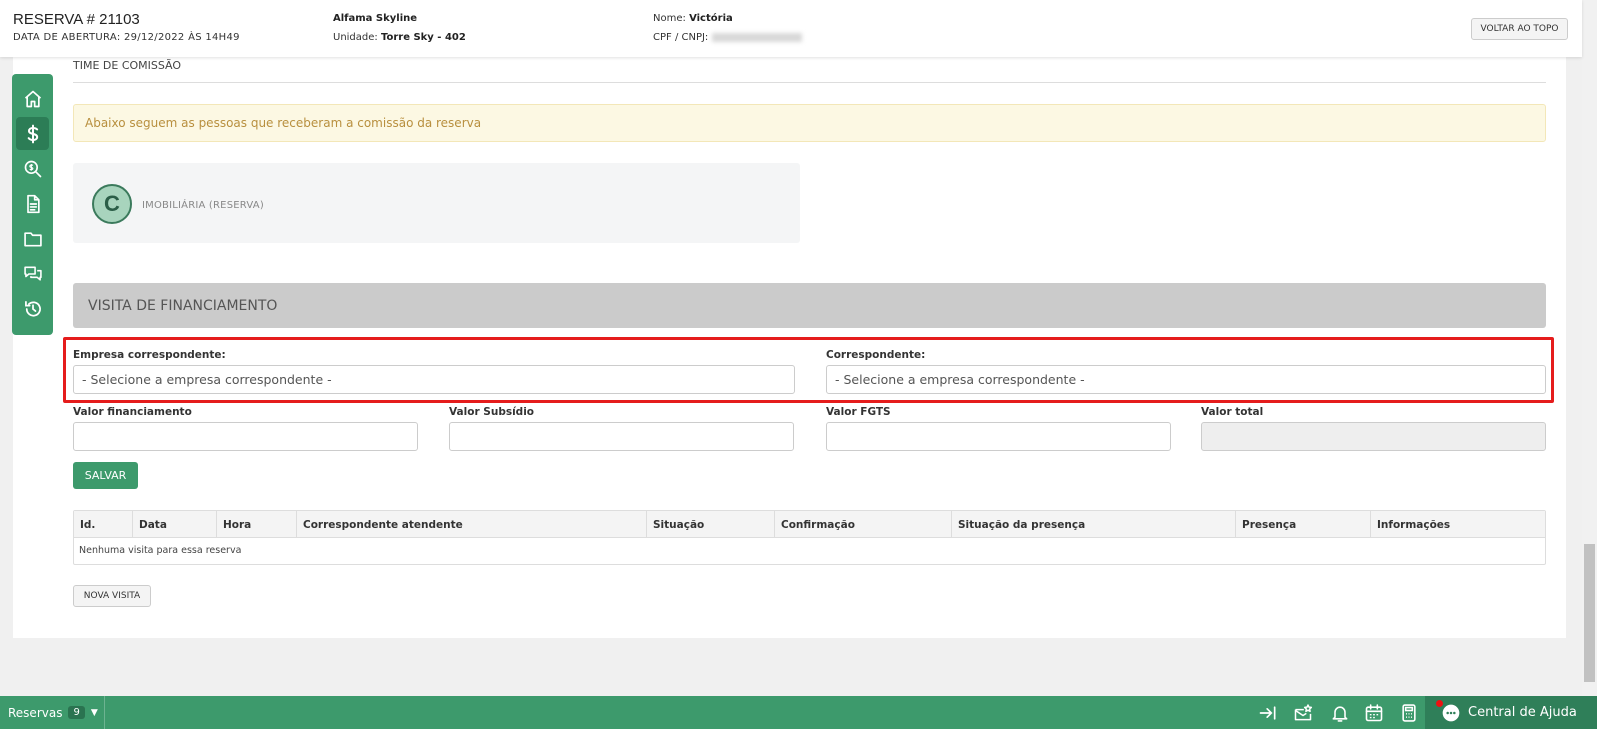 Image resolution: width=1597 pixels, height=729 pixels. Describe the element at coordinates (94, 712) in the screenshot. I see `chevron-down-icon: ▼` at that location.